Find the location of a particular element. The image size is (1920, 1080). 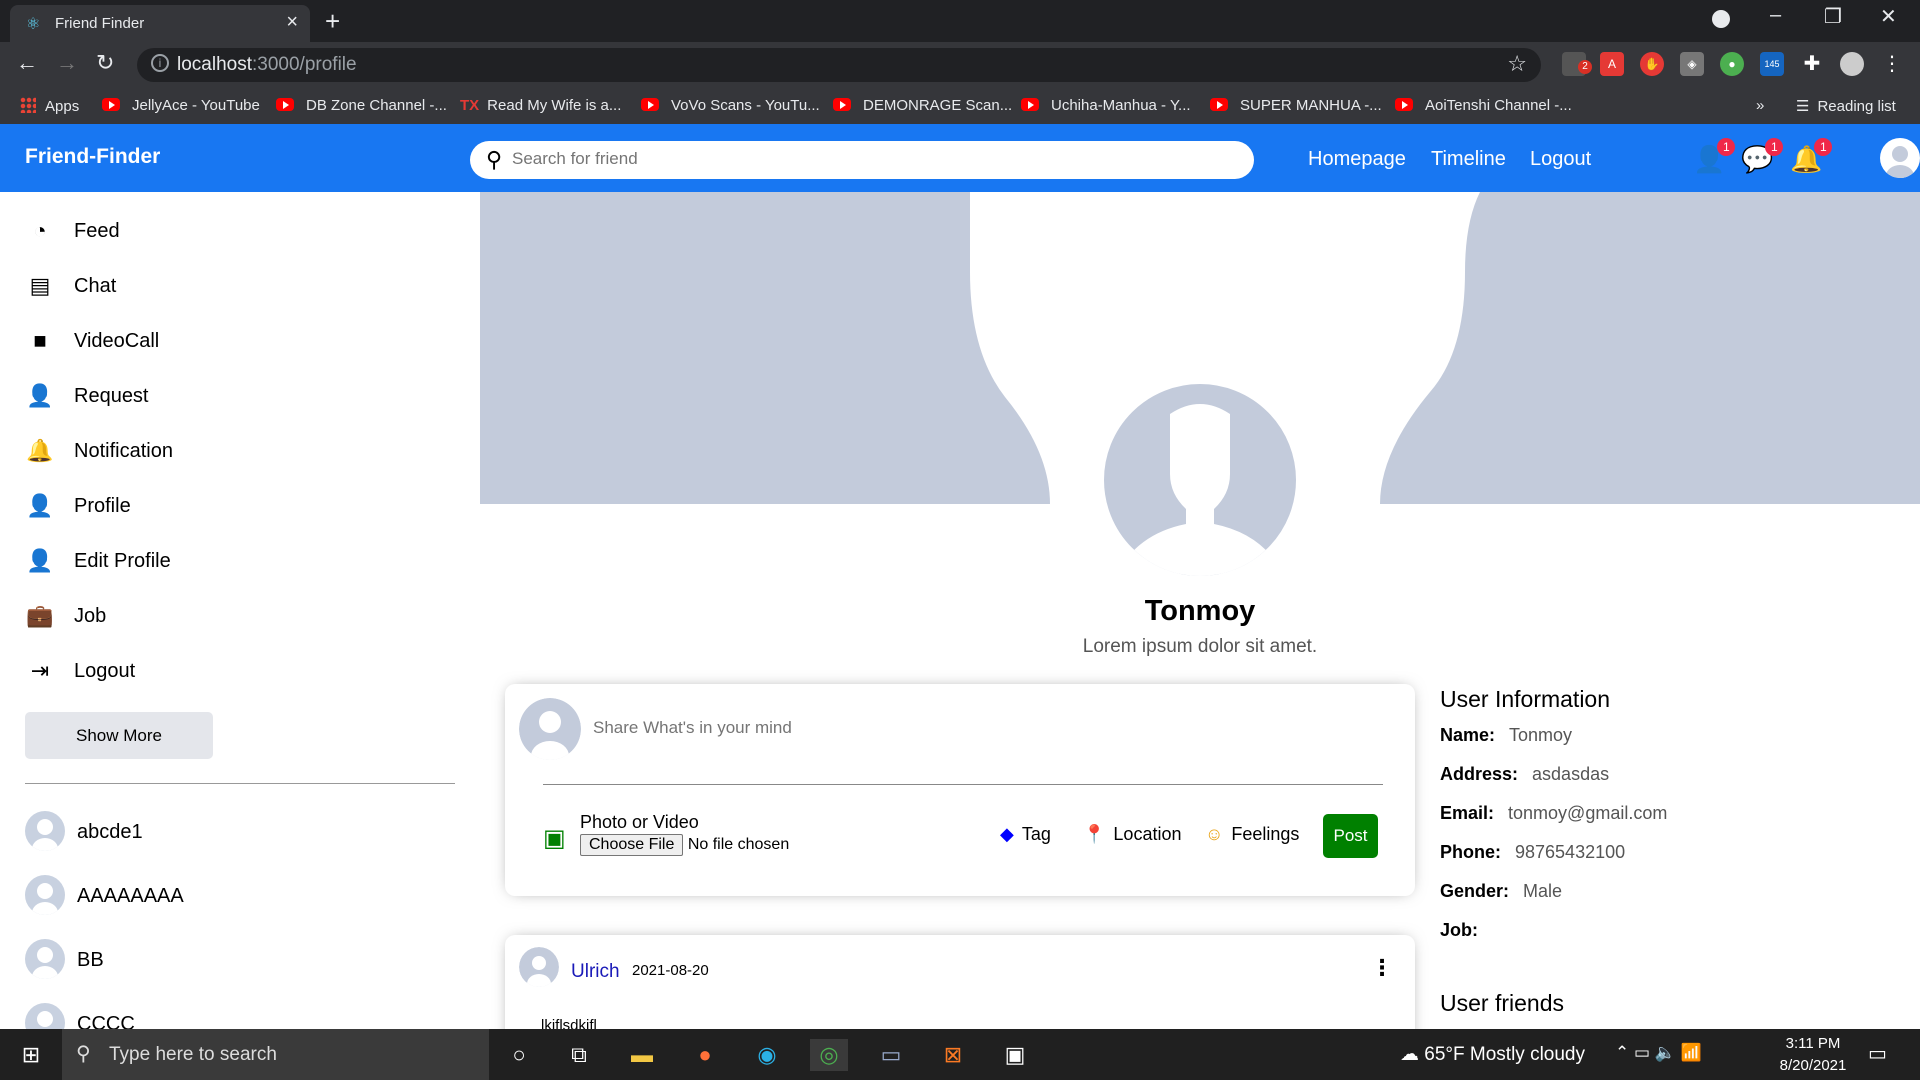

browser-tab: ⚛ Friend Finder × is located at coordinates (160, 23).